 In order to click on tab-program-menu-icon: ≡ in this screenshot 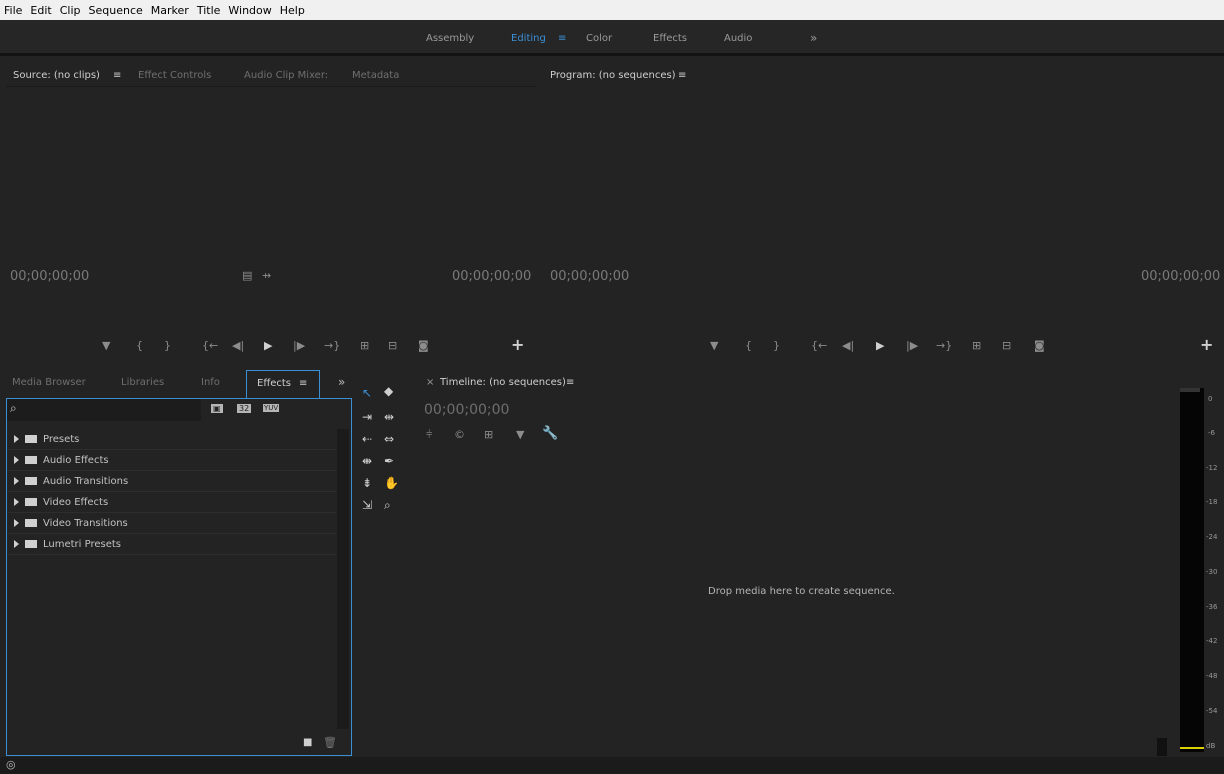, I will do `click(682, 75)`.